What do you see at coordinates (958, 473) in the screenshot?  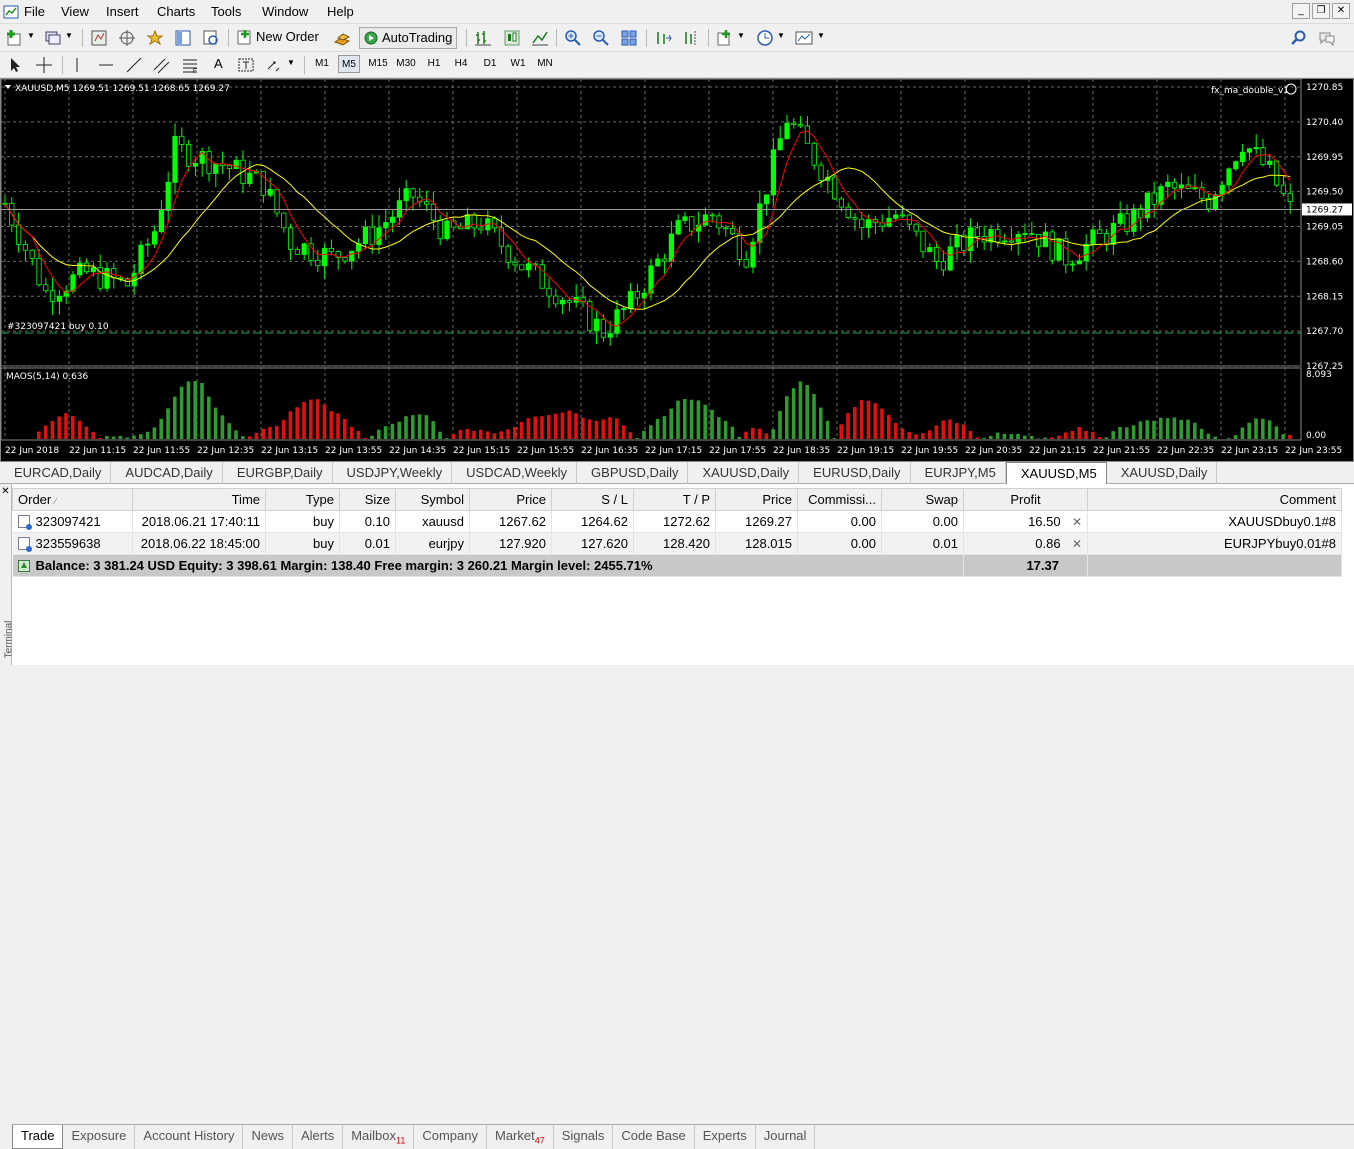 I see `chart-tab: EURJPY,M5` at bounding box center [958, 473].